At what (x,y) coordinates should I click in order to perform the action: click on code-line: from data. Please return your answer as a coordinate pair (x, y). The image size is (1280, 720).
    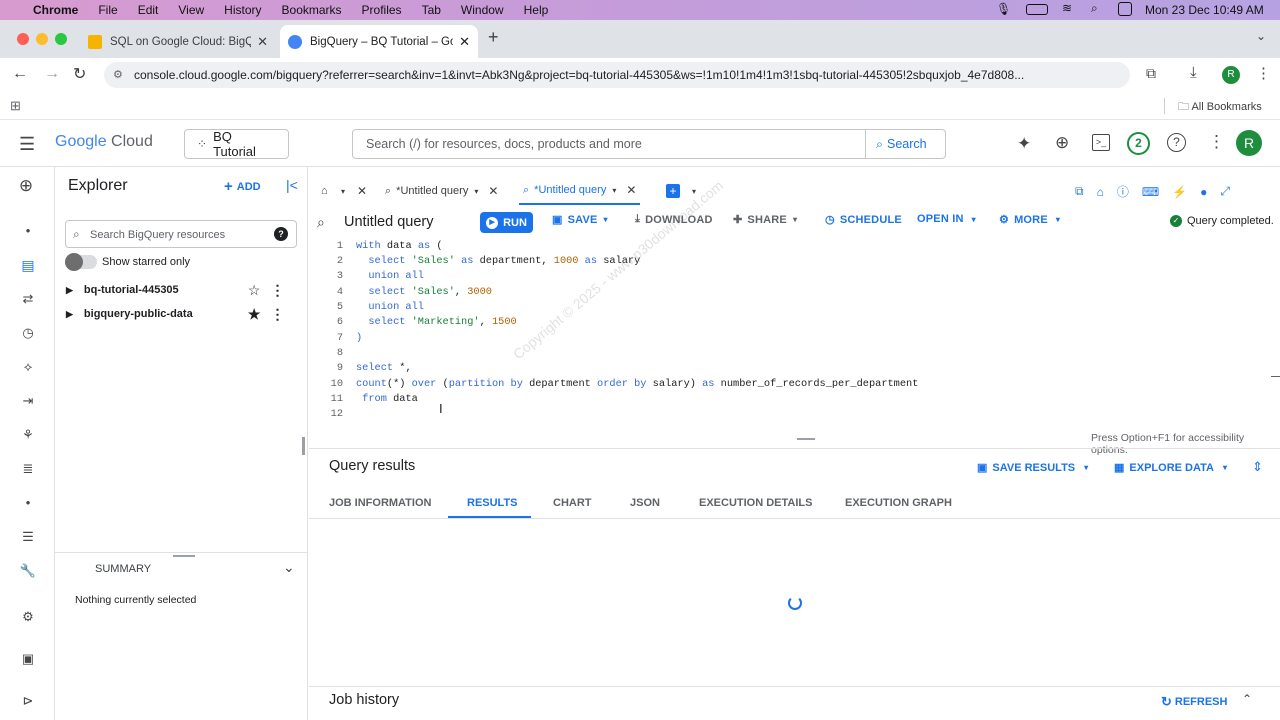
    Looking at the image, I should click on (387, 399).